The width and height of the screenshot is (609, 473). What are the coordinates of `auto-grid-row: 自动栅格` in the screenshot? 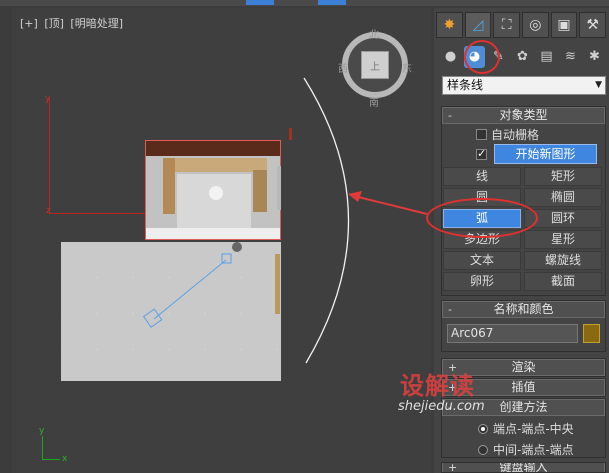 It's located at (507, 134).